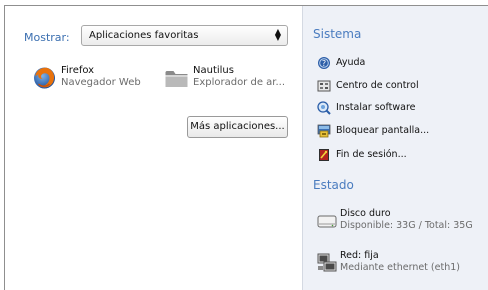 Image resolution: width=488 pixels, height=290 pixels. I want to click on system-heading: Sistema, so click(337, 34).